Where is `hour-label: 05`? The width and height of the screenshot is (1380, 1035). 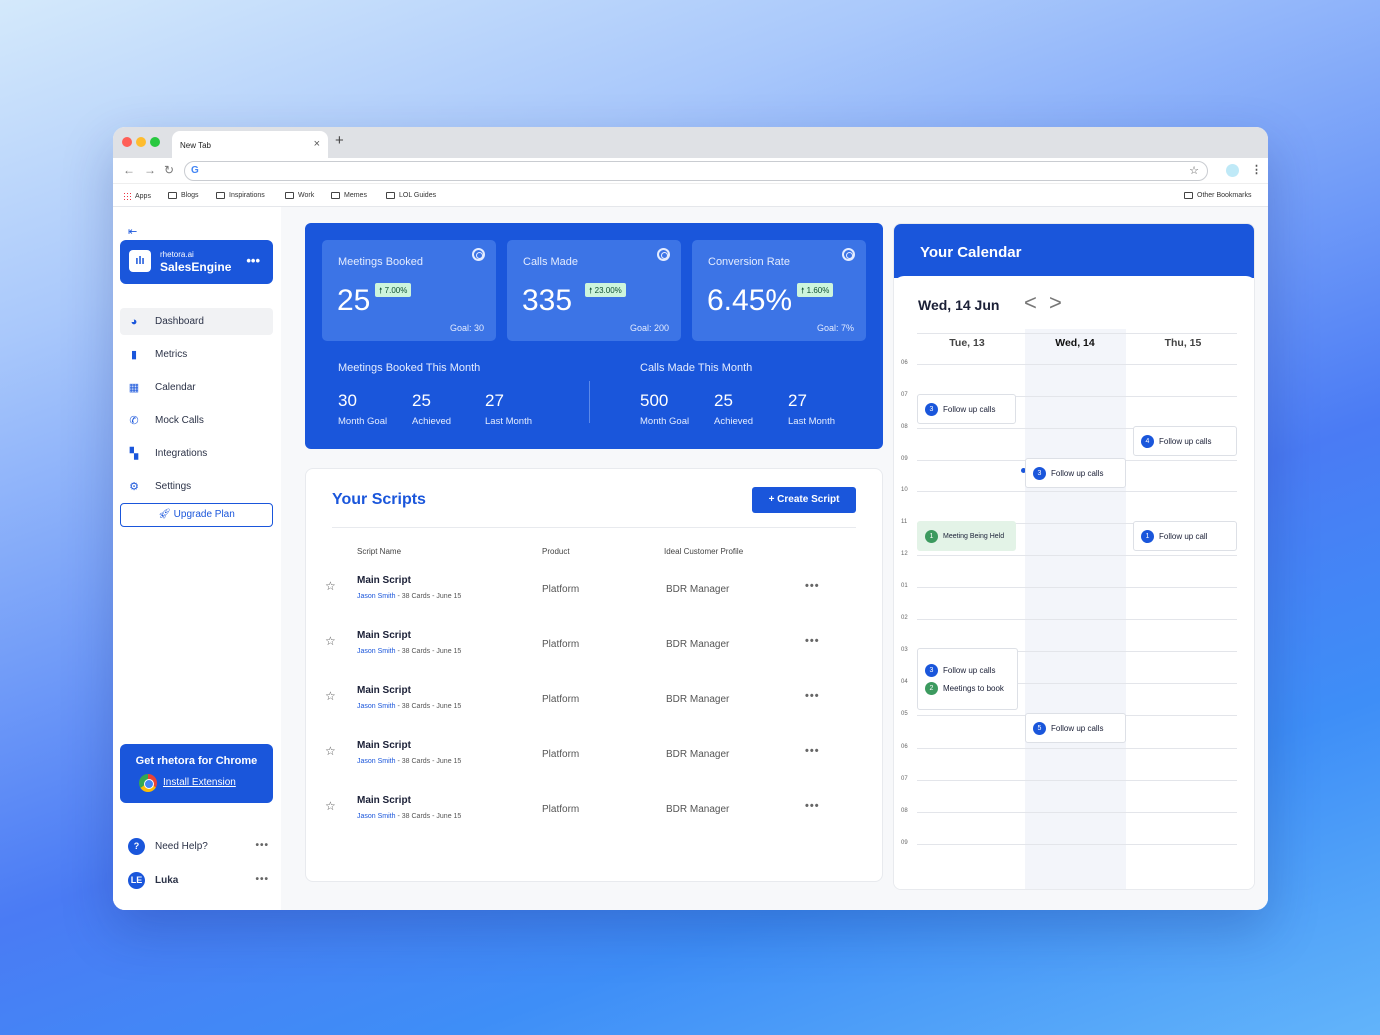
hour-label: 05 is located at coordinates (904, 714).